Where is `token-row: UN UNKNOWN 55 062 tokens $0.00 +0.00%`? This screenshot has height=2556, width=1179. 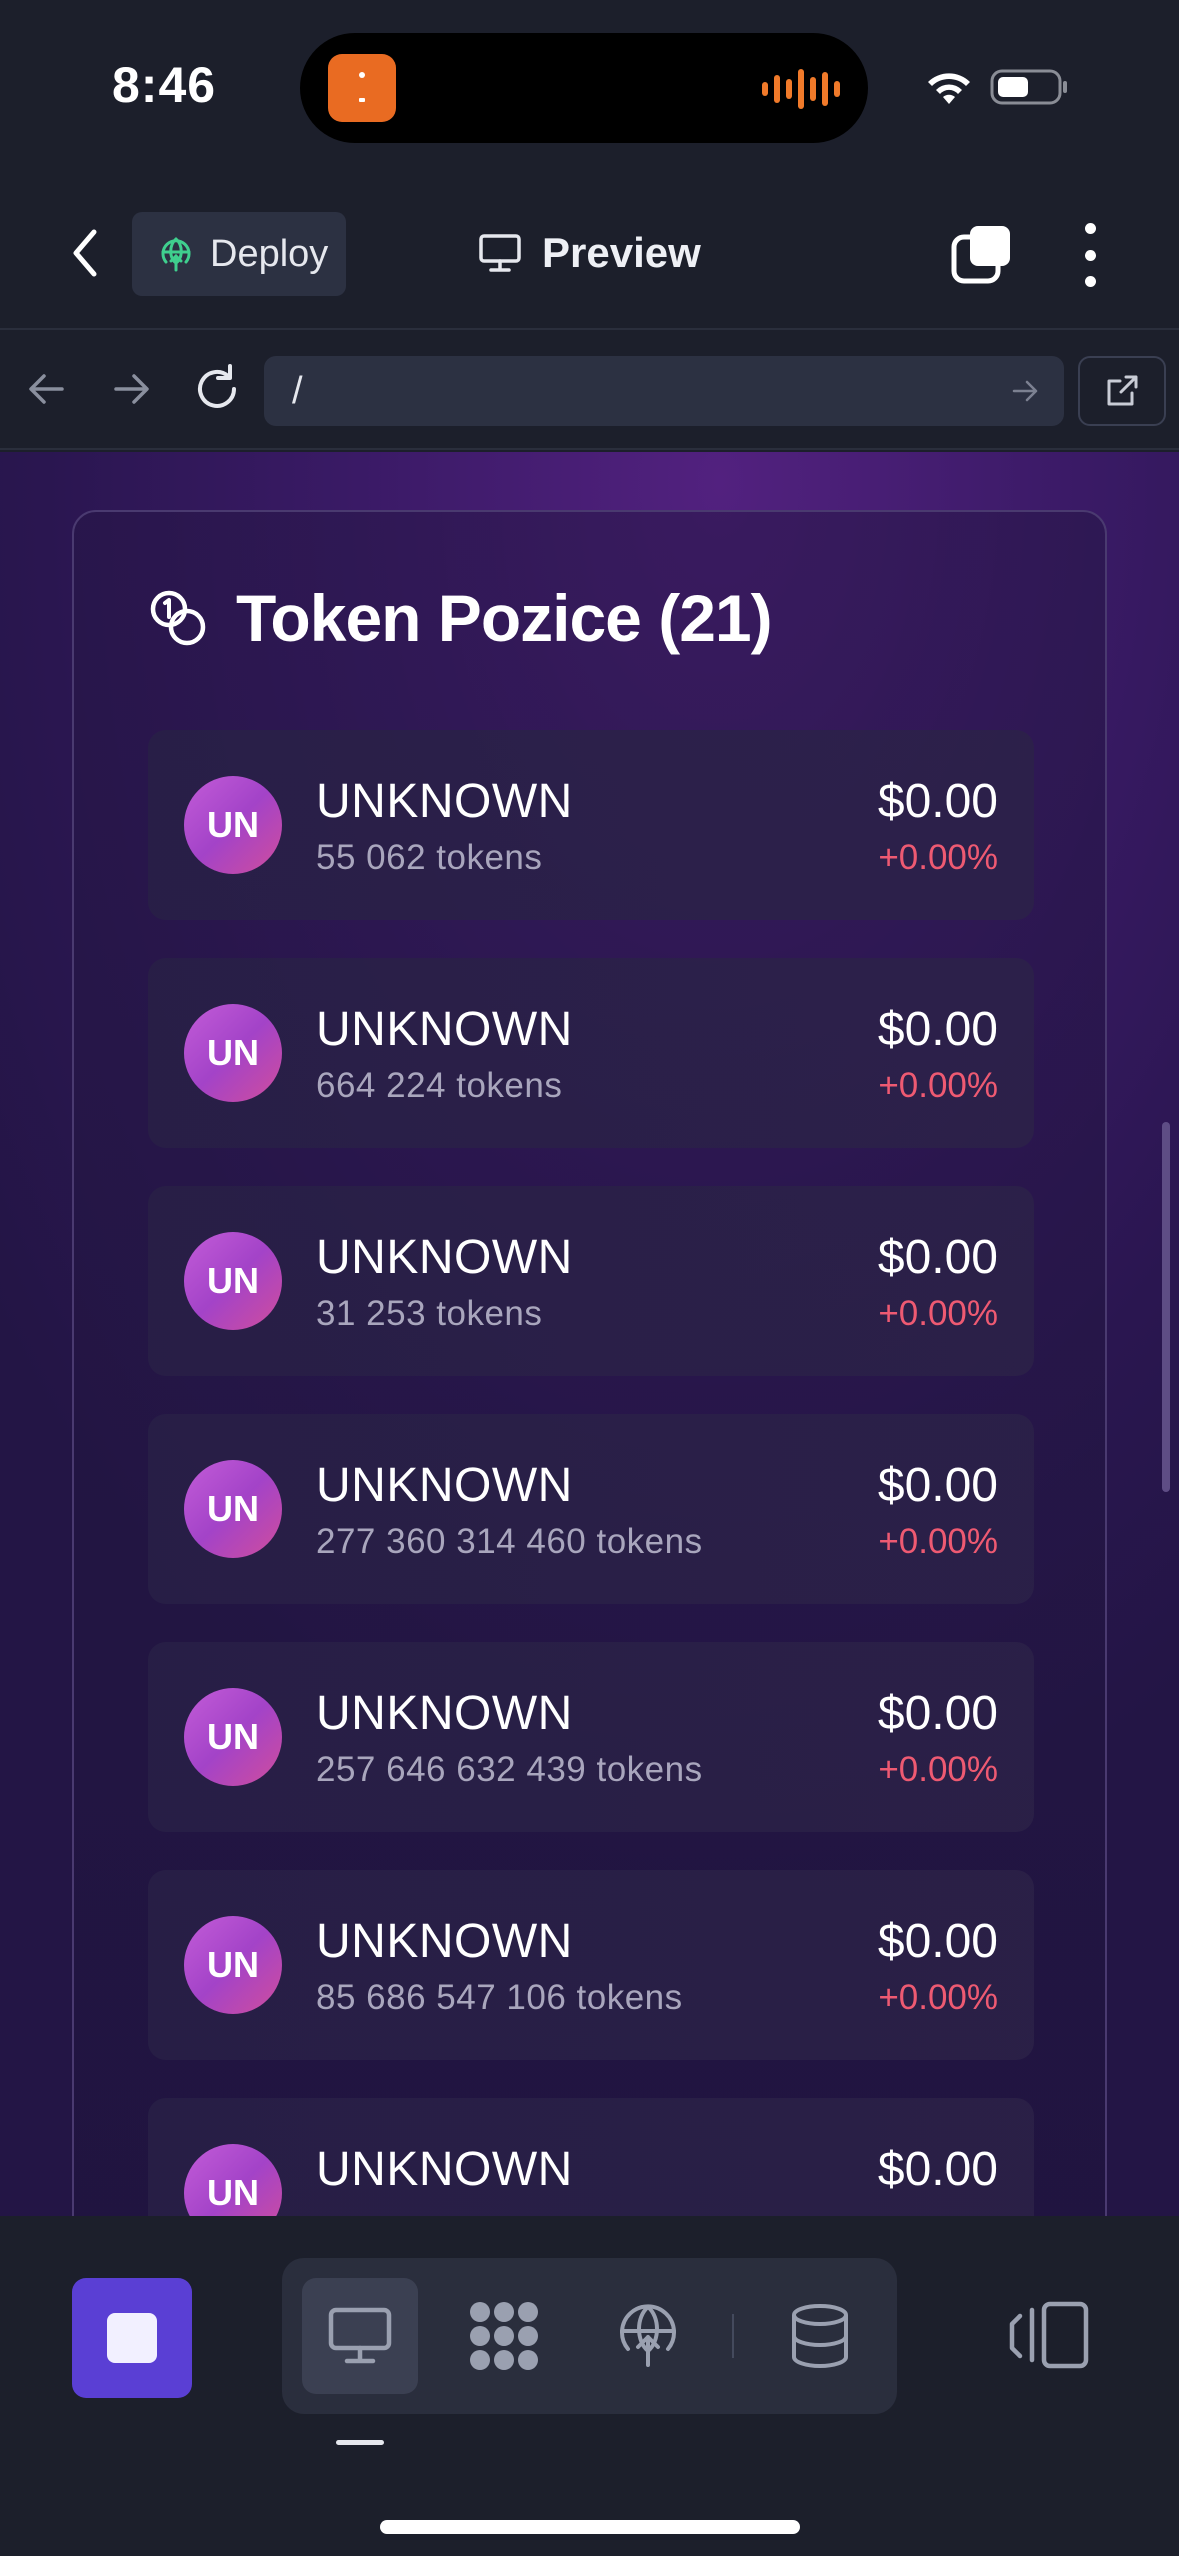 token-row: UN UNKNOWN 55 062 tokens $0.00 +0.00% is located at coordinates (591, 825).